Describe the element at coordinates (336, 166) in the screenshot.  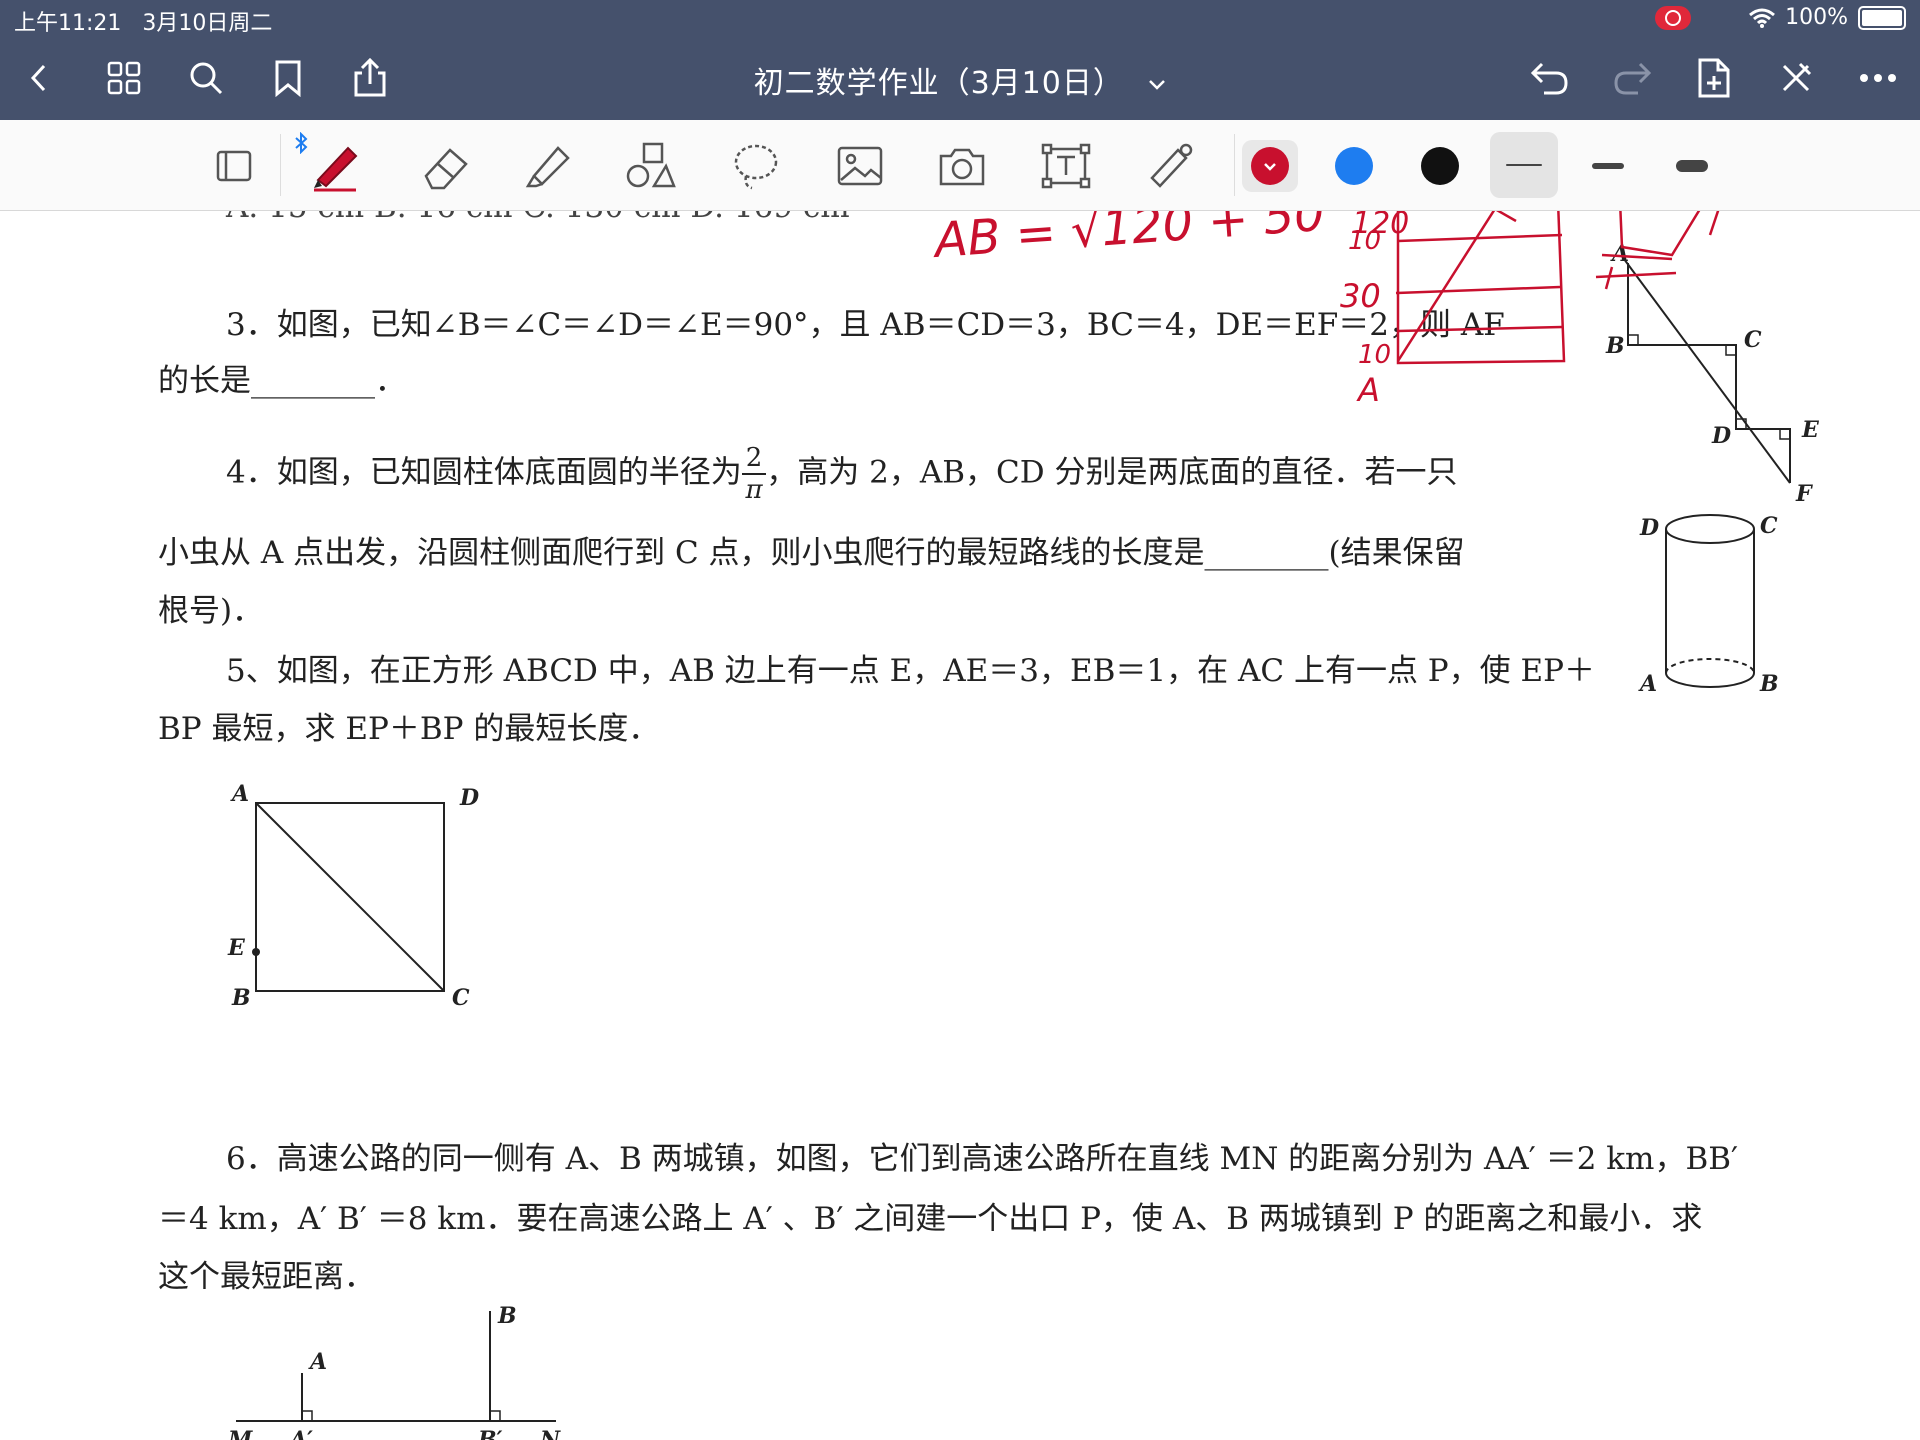
I see `pen-icon` at that location.